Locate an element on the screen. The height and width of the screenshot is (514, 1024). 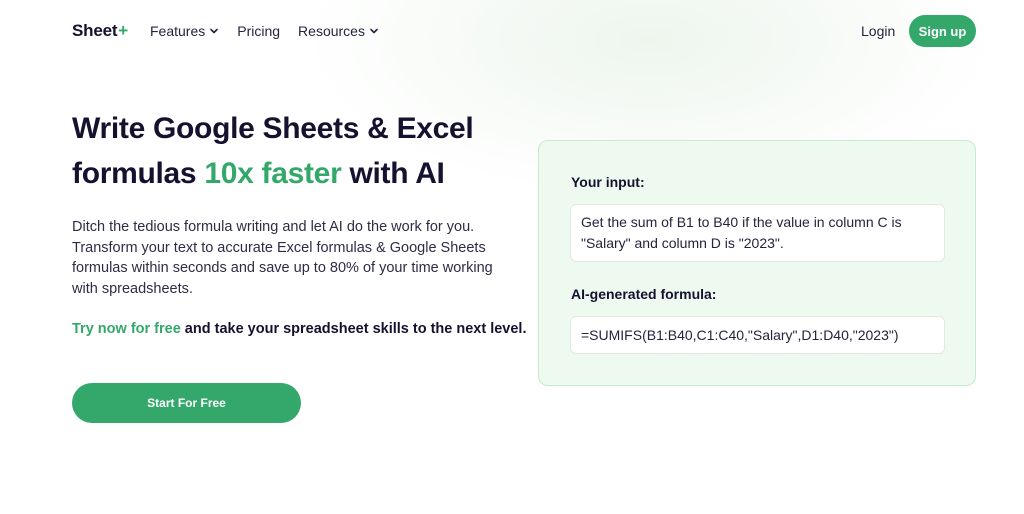
logo-plus: + is located at coordinates (123, 30).